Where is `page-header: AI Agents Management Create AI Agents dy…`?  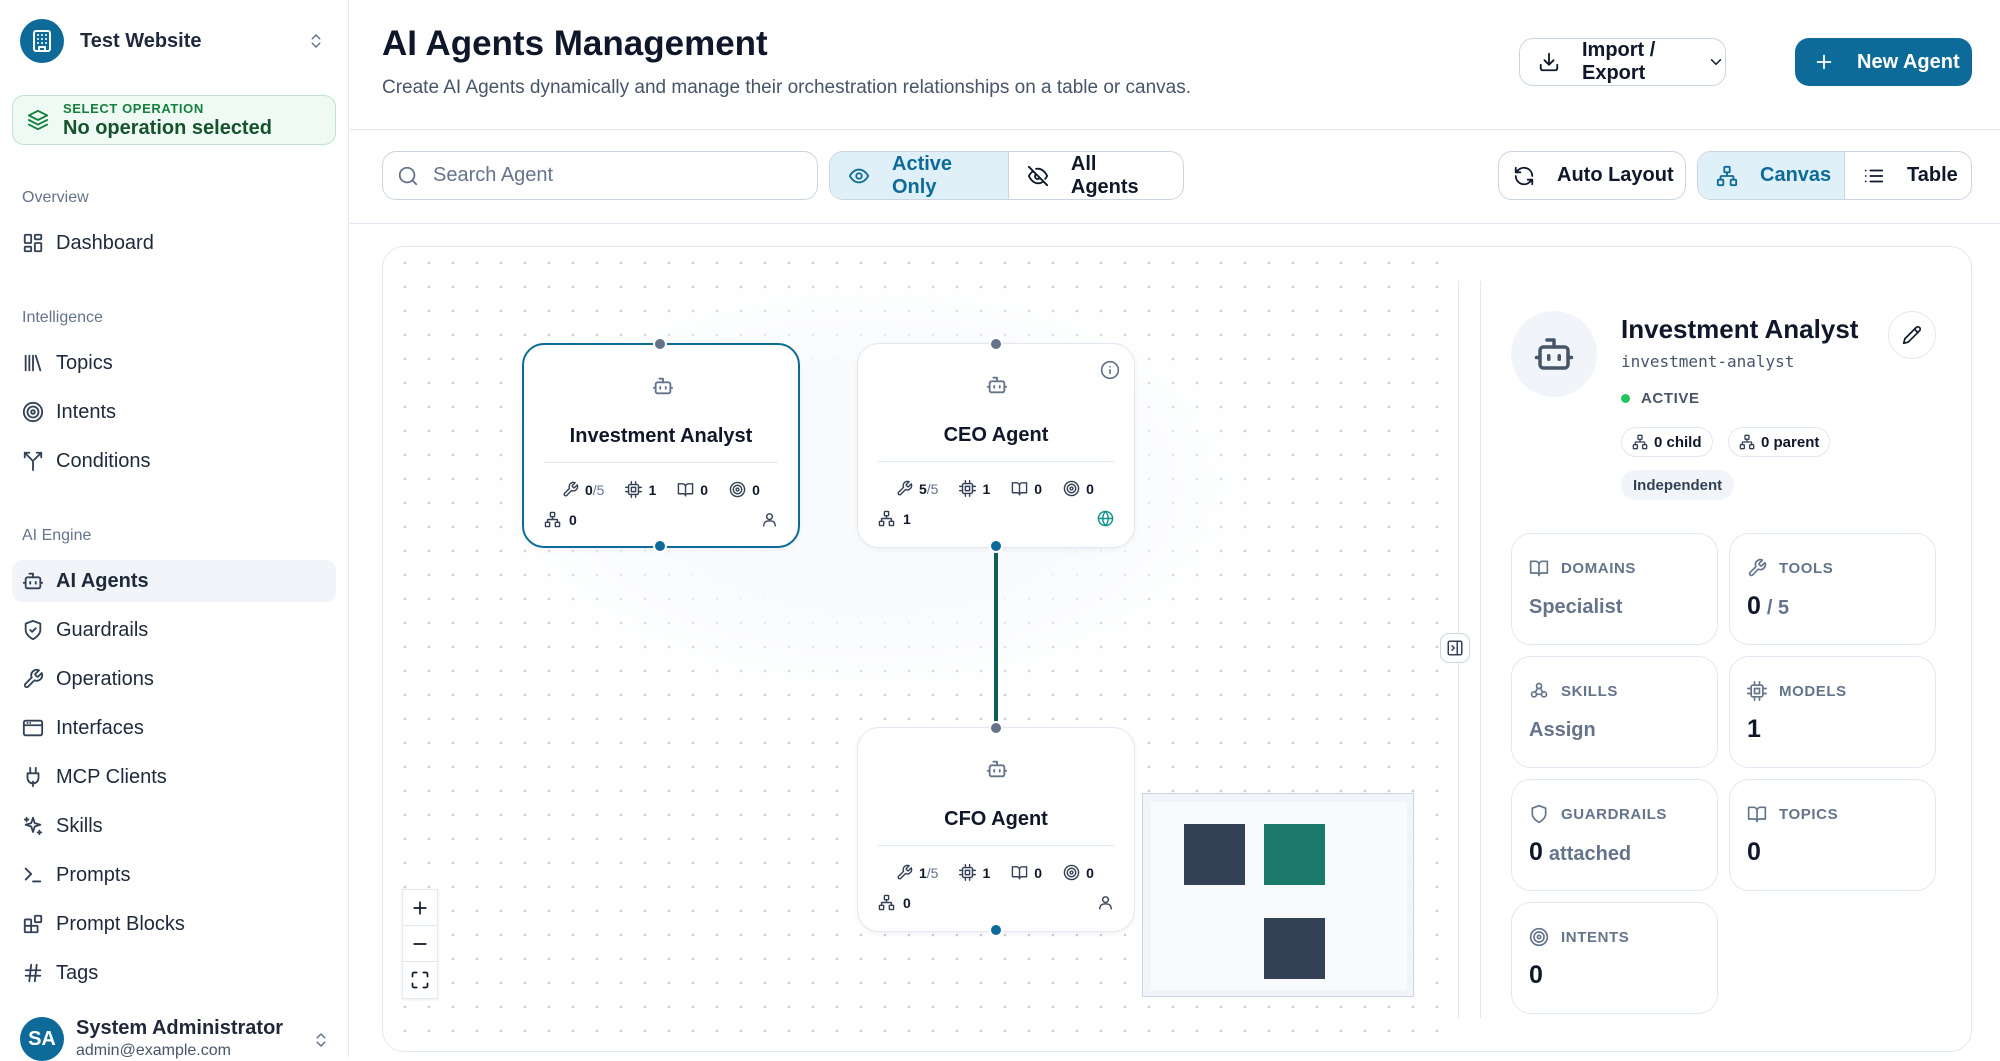 page-header: AI Agents Management Create AI Agents dy… is located at coordinates (1175, 65).